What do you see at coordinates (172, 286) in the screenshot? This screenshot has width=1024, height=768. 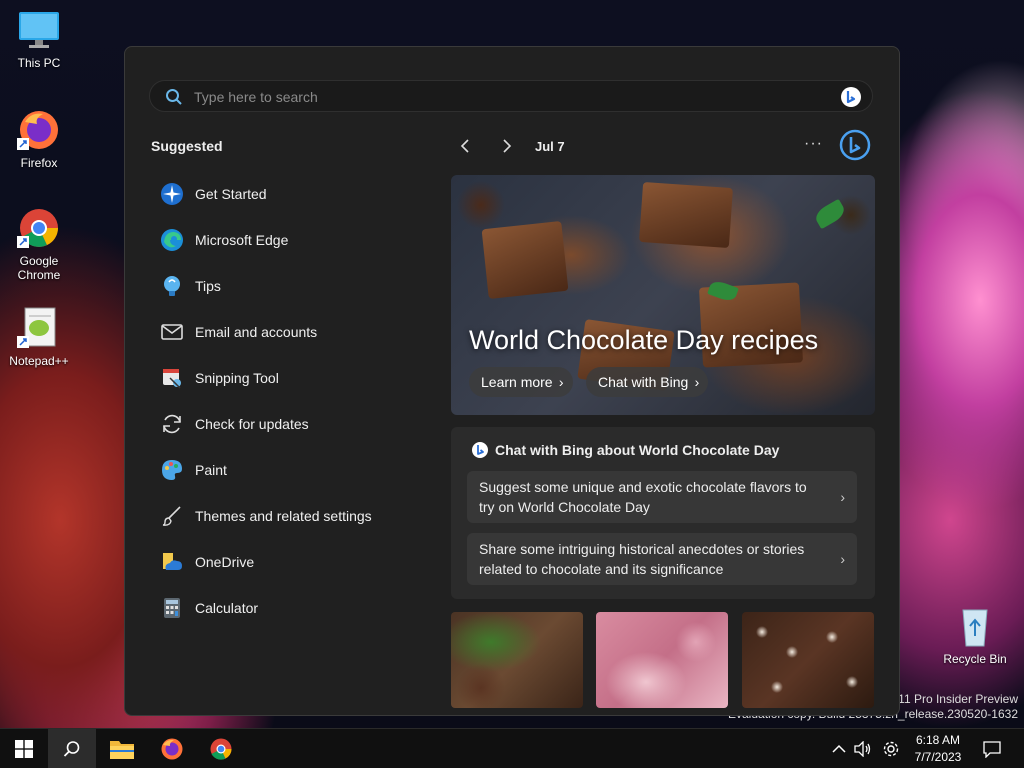 I see `tips-icon` at bounding box center [172, 286].